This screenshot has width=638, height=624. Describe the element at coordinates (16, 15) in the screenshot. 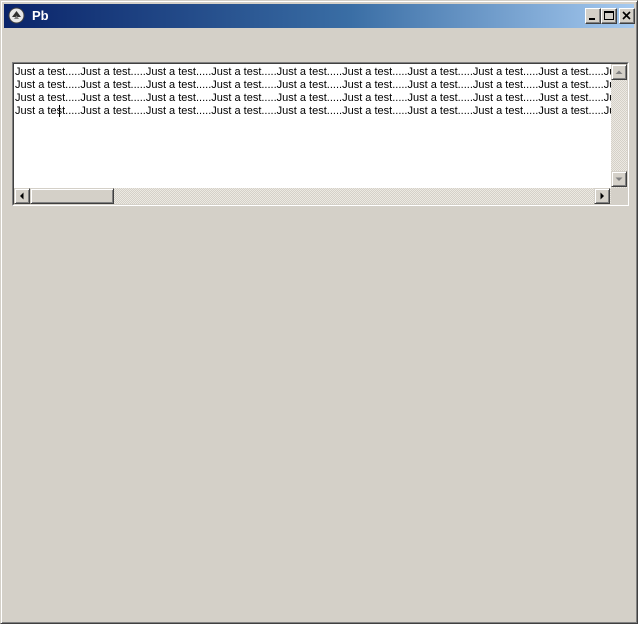

I see `app-icon` at that location.